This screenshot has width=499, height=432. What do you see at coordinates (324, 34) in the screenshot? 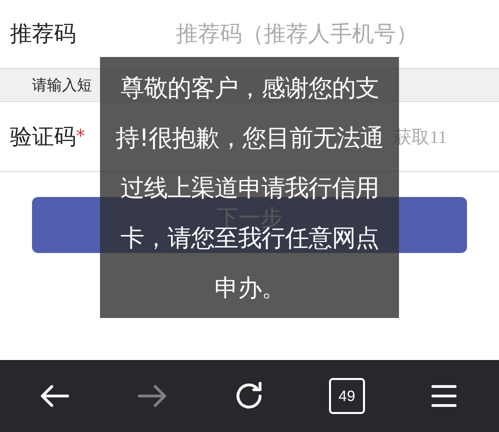
I see `referrer-field: 推荐码（推荐人手机号）` at bounding box center [324, 34].